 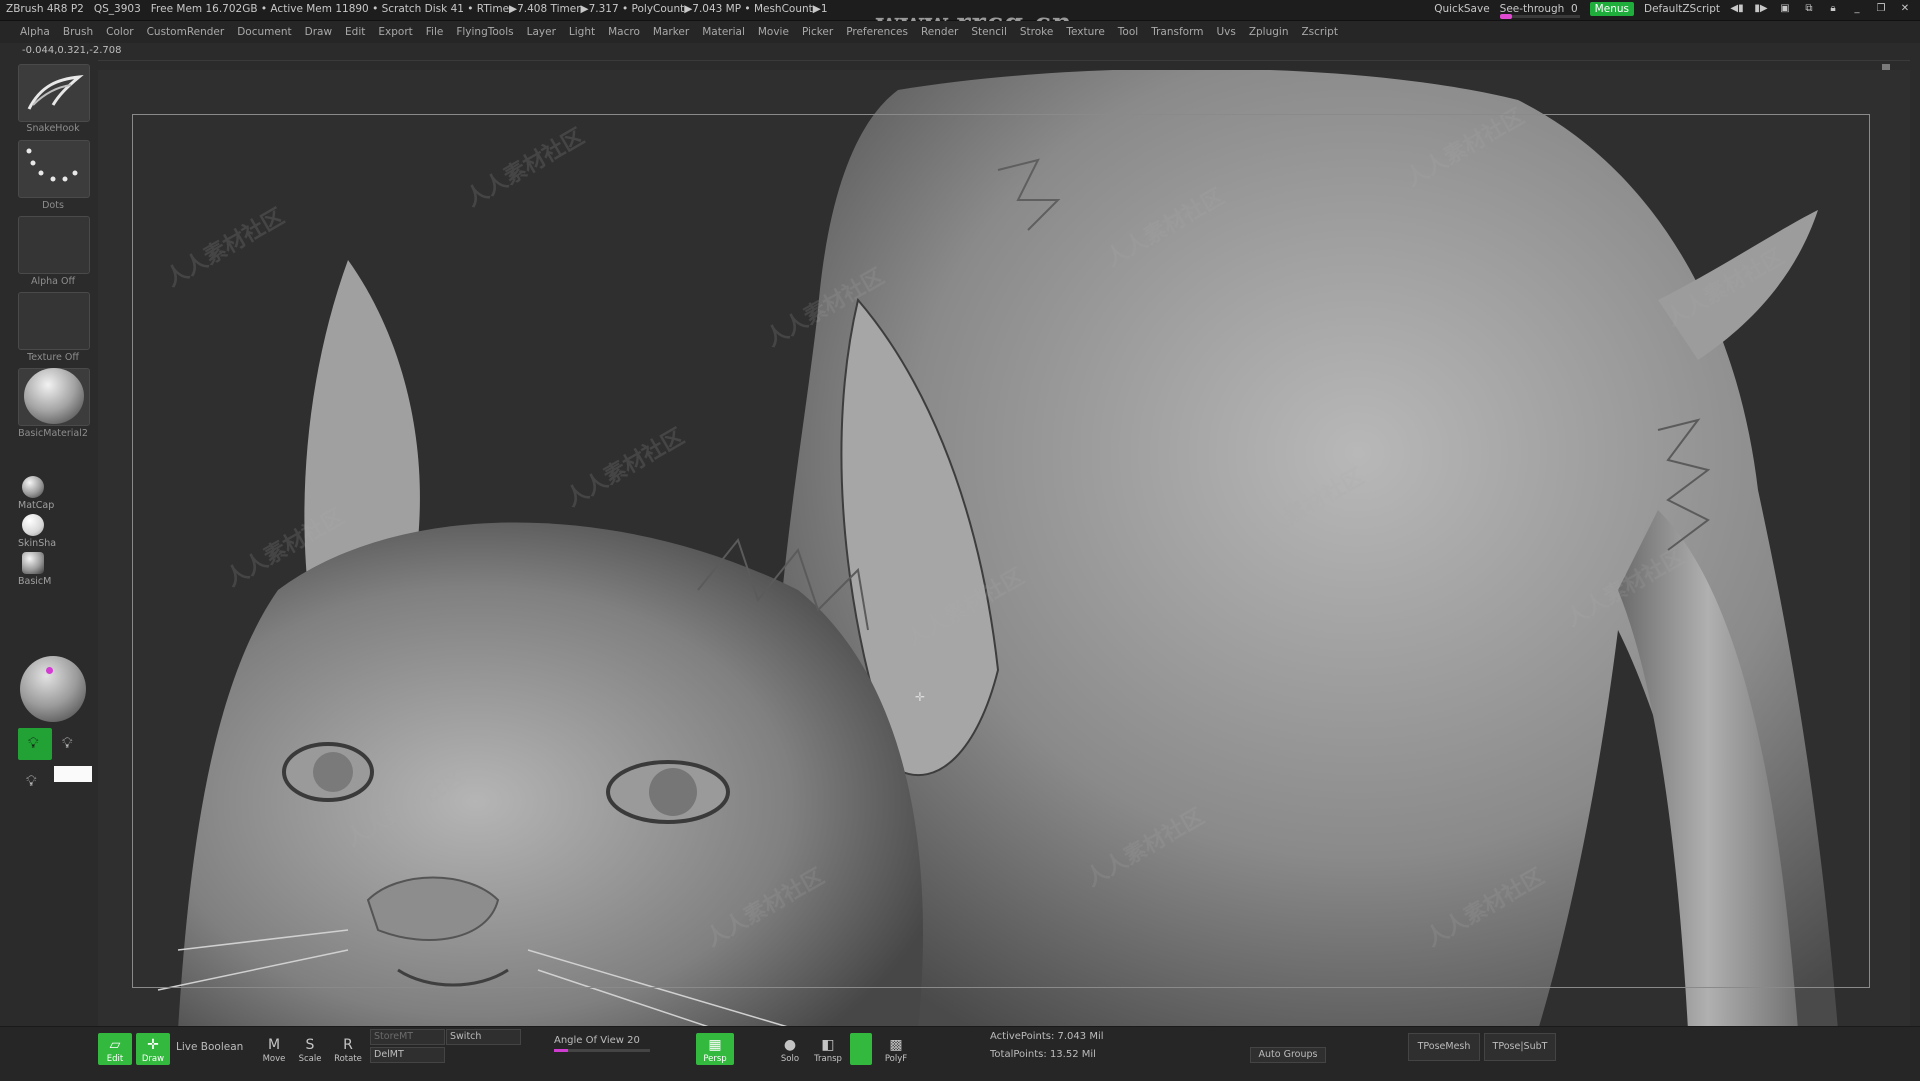 I want to click on rotate-button: R Rotate, so click(x=348, y=1049).